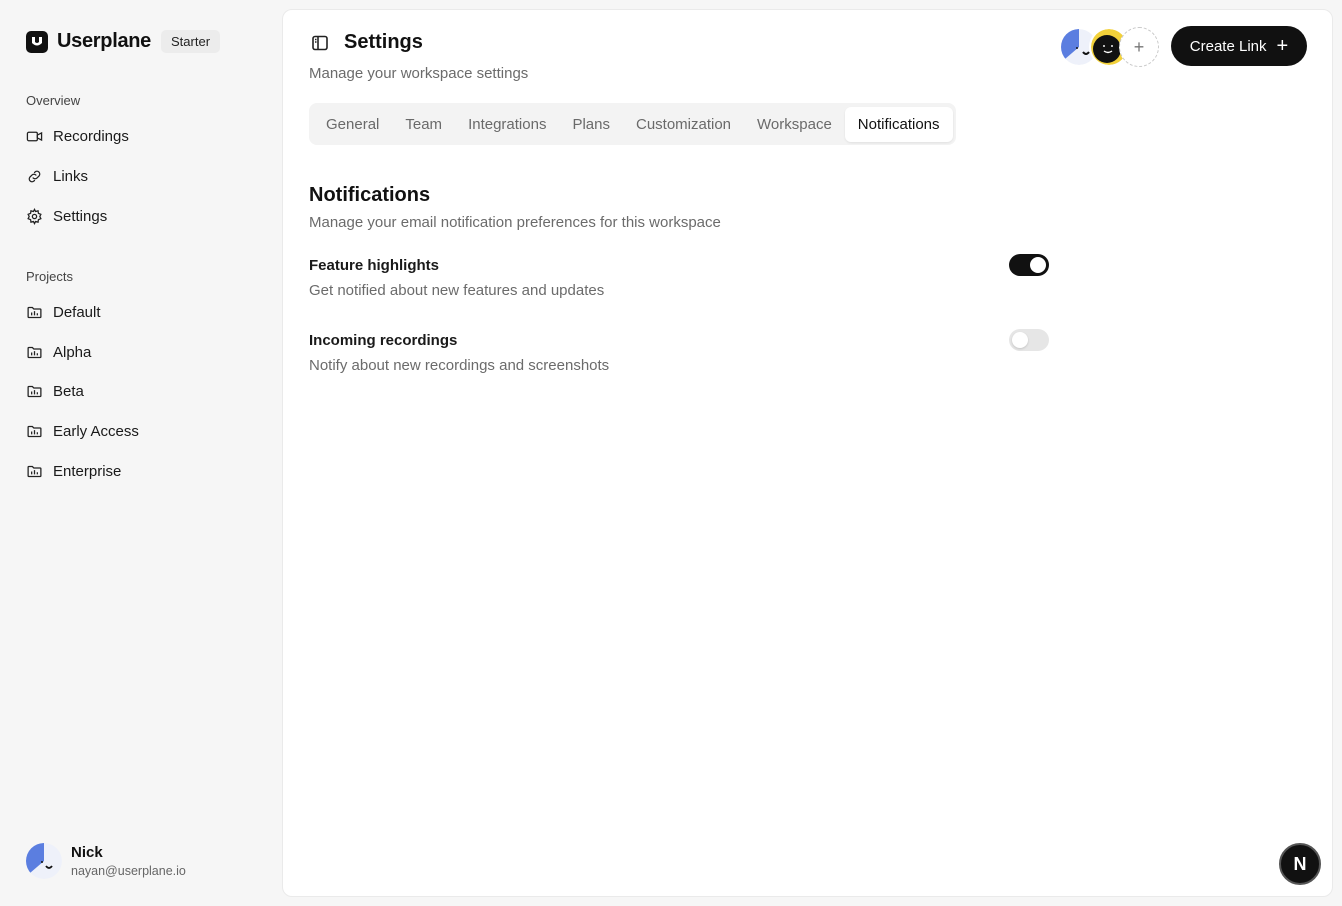 Image resolution: width=1342 pixels, height=906 pixels. What do you see at coordinates (191, 41) in the screenshot?
I see `plan-badge: Starter` at bounding box center [191, 41].